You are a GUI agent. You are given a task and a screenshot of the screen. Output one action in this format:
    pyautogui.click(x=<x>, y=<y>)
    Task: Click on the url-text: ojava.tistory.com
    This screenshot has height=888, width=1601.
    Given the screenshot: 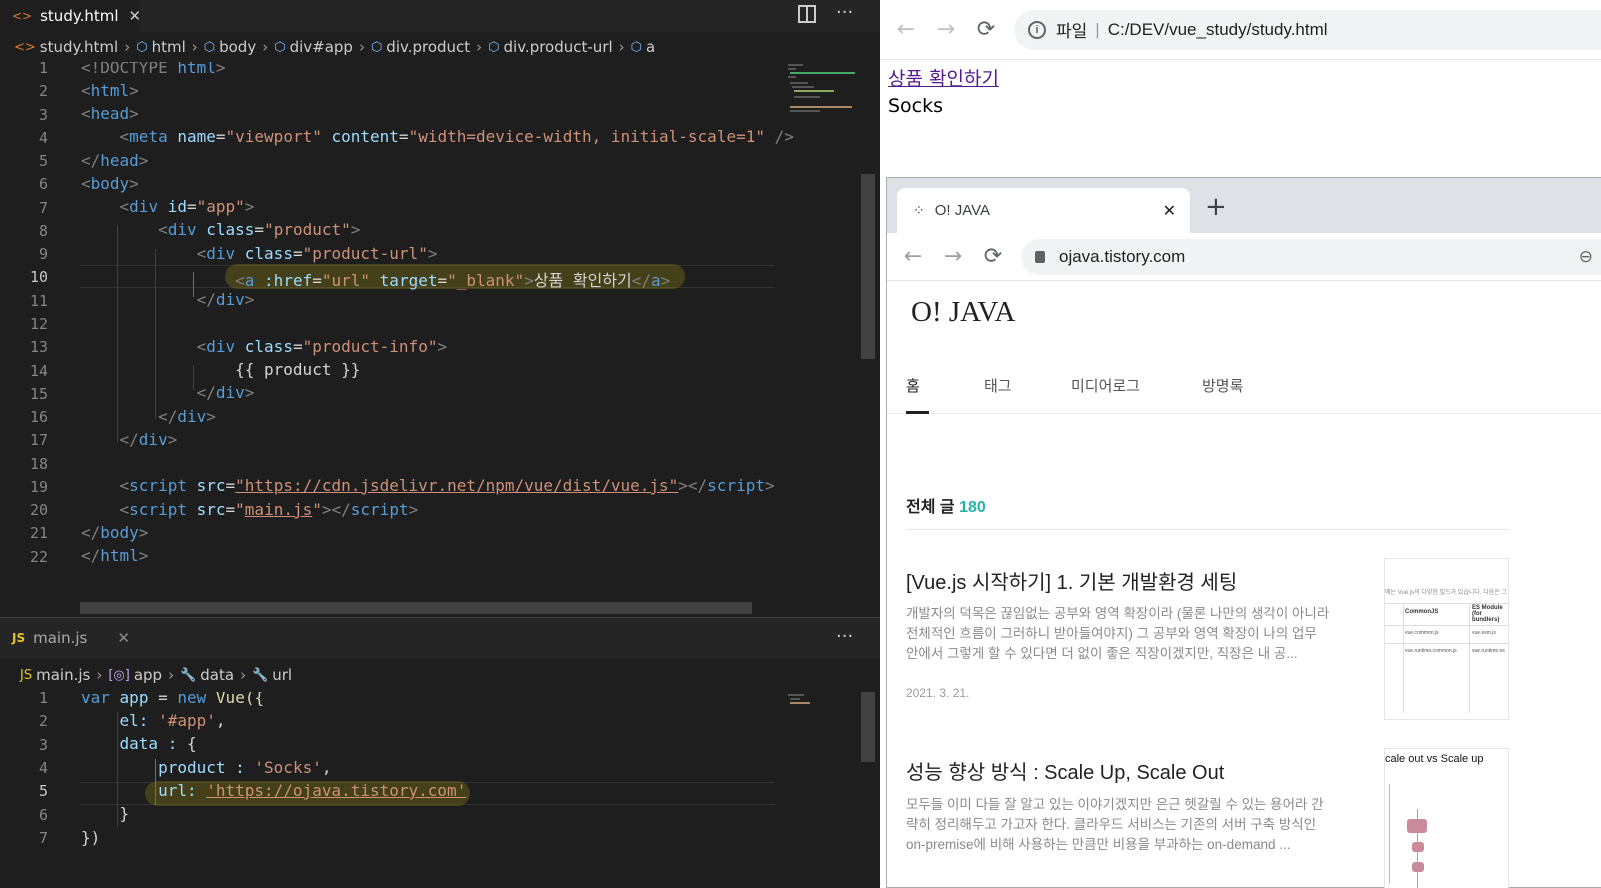 What is the action you would take?
    pyautogui.click(x=1122, y=256)
    